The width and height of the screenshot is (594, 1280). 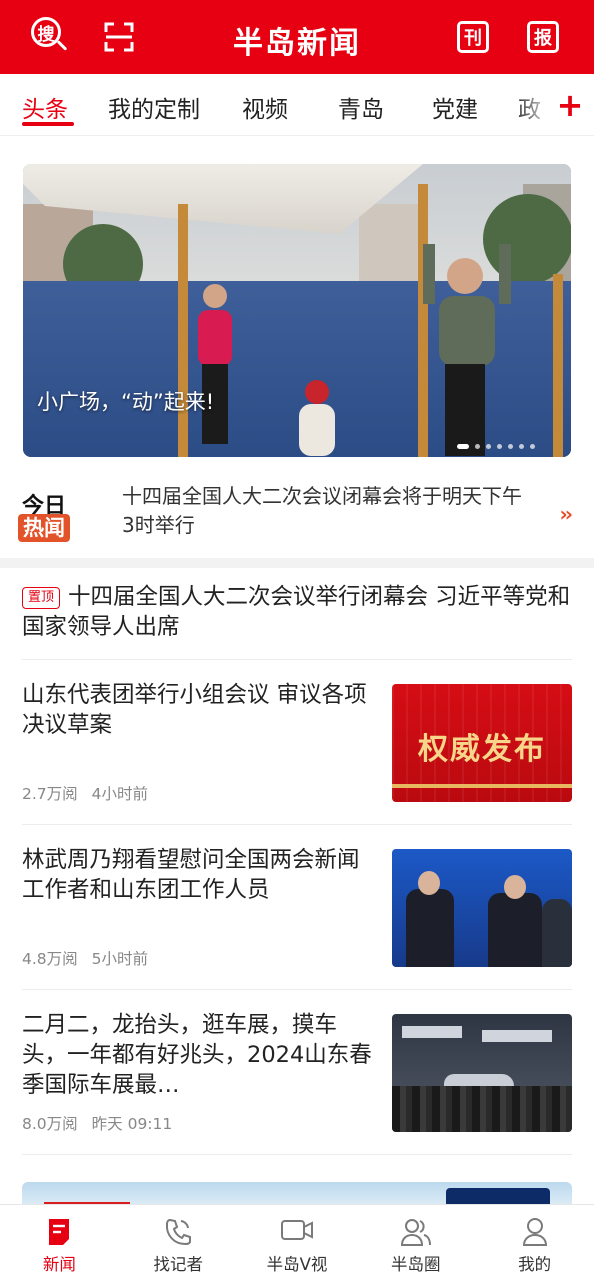 What do you see at coordinates (265, 107) in the screenshot?
I see `tab-video: 视频` at bounding box center [265, 107].